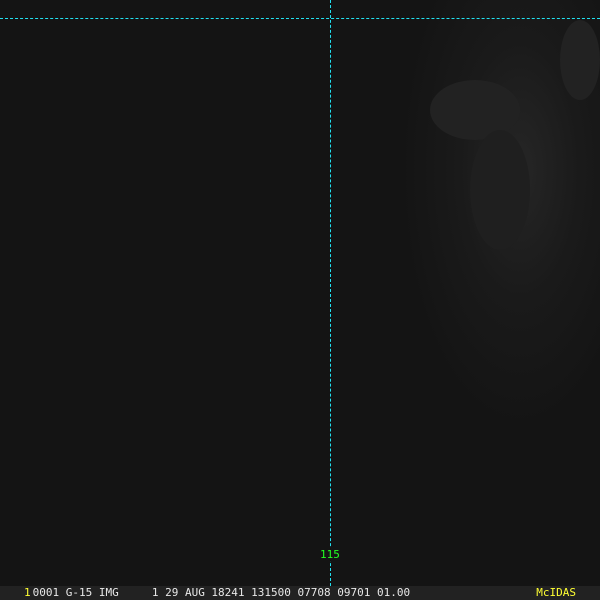 The height and width of the screenshot is (600, 600). Describe the element at coordinates (27, 592) in the screenshot. I see `frame-number: 1` at that location.